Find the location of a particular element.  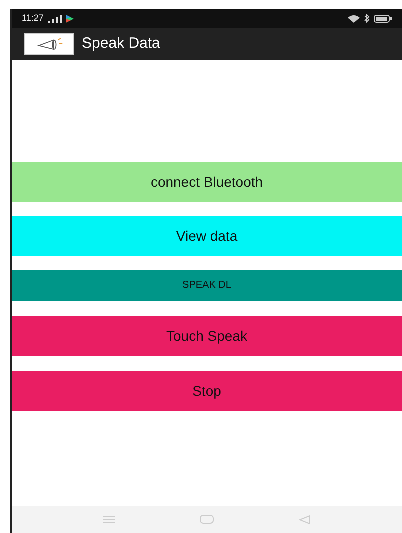

menu-icon is located at coordinates (108, 520).